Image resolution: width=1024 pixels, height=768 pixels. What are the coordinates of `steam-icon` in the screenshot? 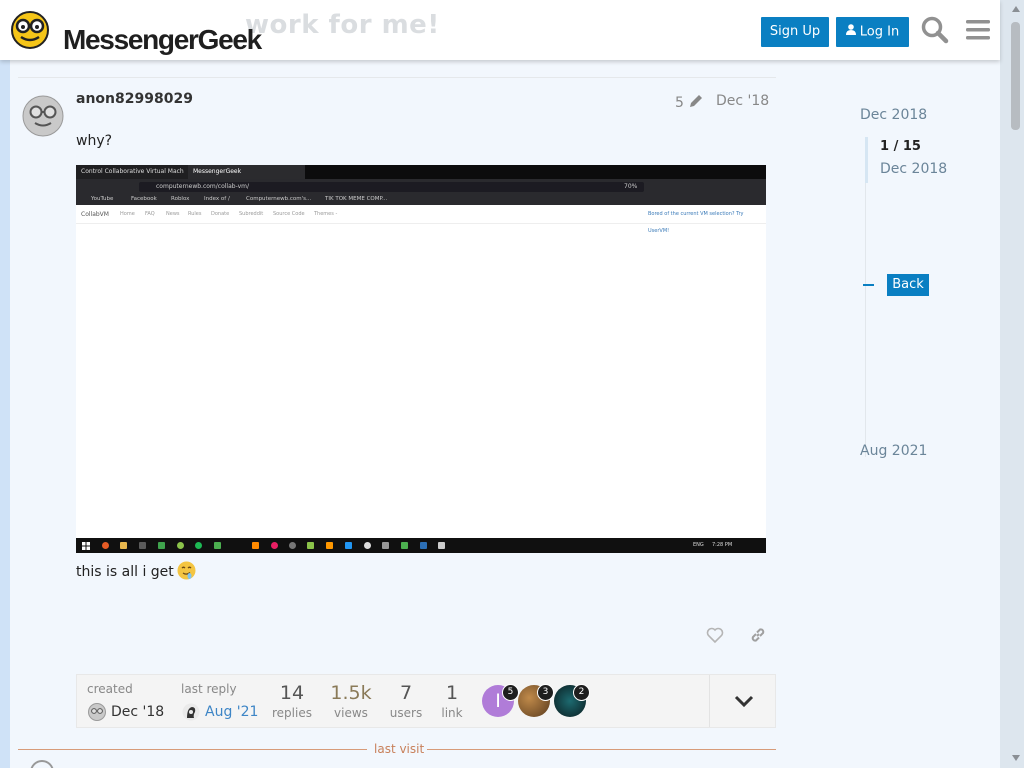 It's located at (423, 545).